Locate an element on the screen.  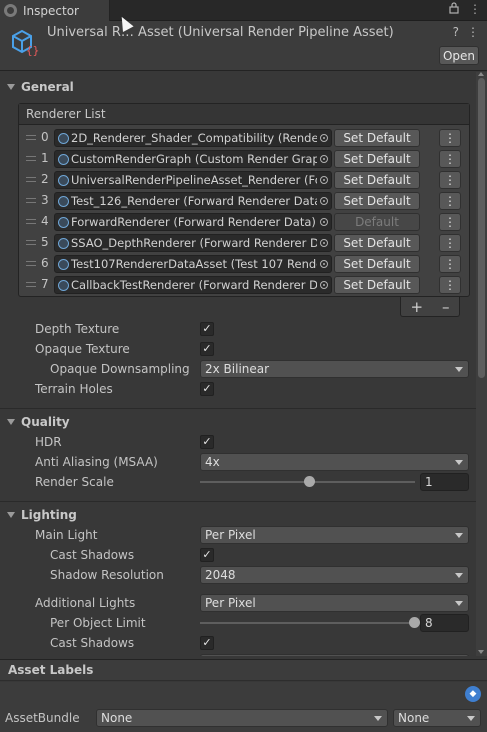
render-scale-input: 1 is located at coordinates (444, 482).